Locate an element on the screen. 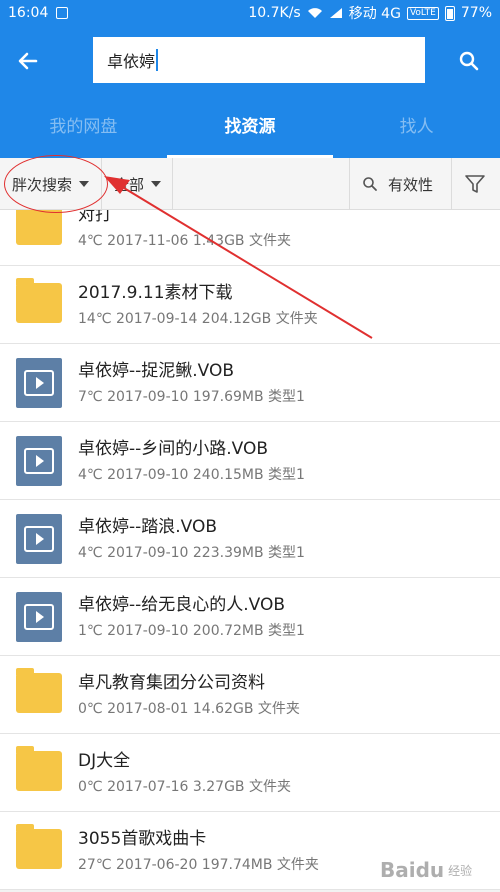 This screenshot has width=500, height=892. file-meta: 0℃ 2017-07-16 3.27GB 文件夹 is located at coordinates (184, 787).